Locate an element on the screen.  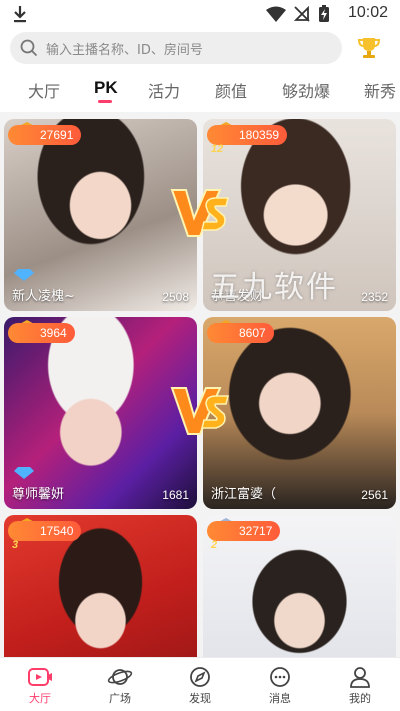
signal-off-icon is located at coordinates (302, 14).